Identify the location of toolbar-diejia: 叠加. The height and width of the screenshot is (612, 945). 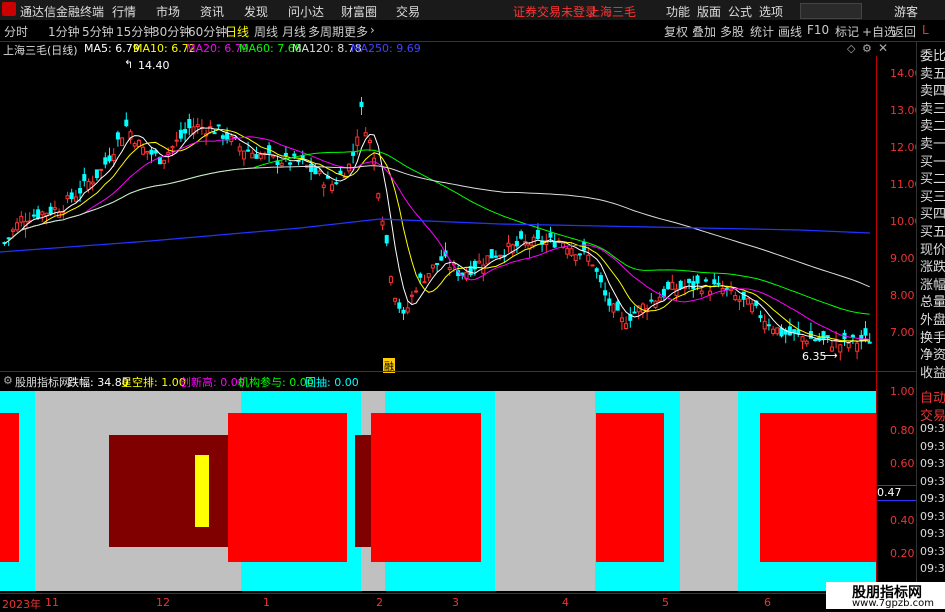
(704, 31).